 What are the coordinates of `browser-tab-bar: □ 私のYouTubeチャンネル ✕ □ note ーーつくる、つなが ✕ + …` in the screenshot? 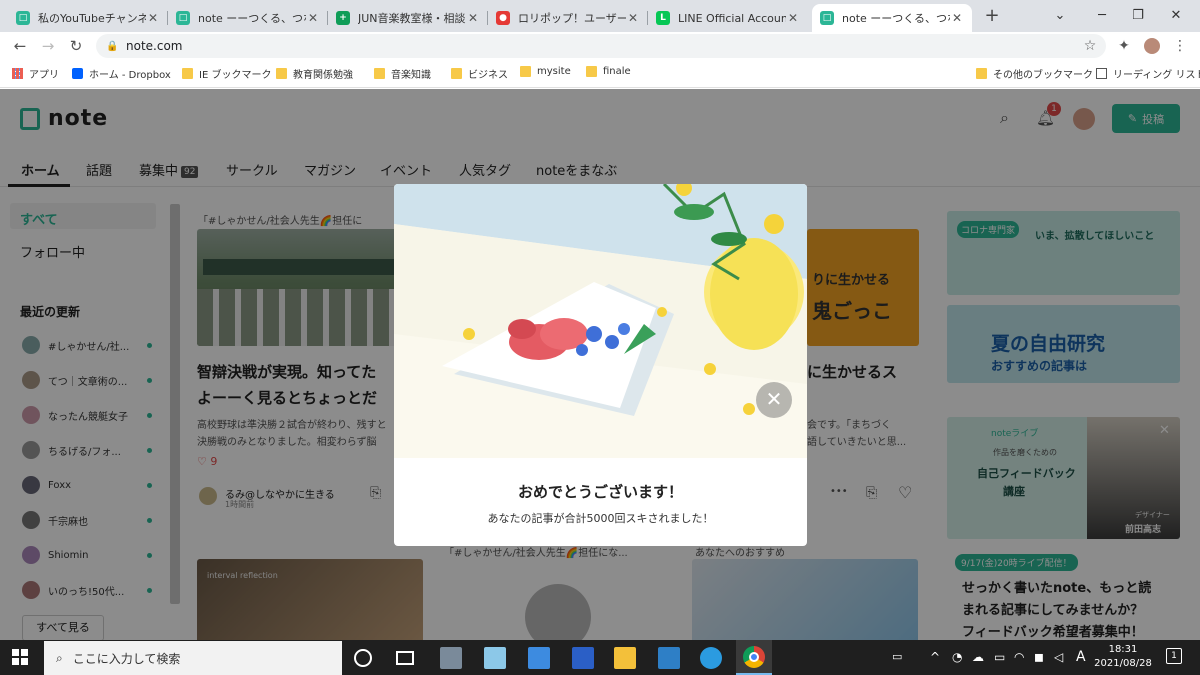 It's located at (600, 16).